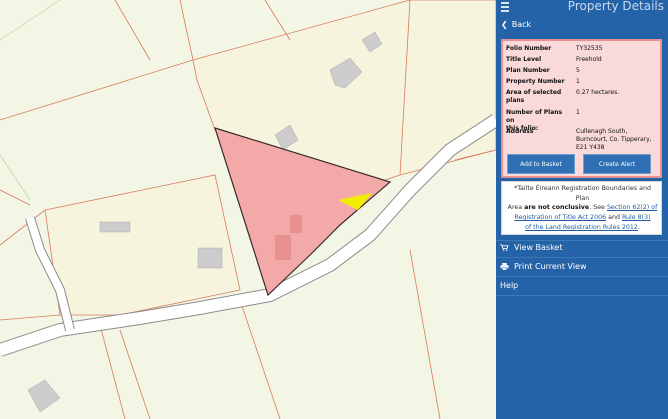 The height and width of the screenshot is (419, 668). I want to click on help-menu-item: Help, so click(509, 285).